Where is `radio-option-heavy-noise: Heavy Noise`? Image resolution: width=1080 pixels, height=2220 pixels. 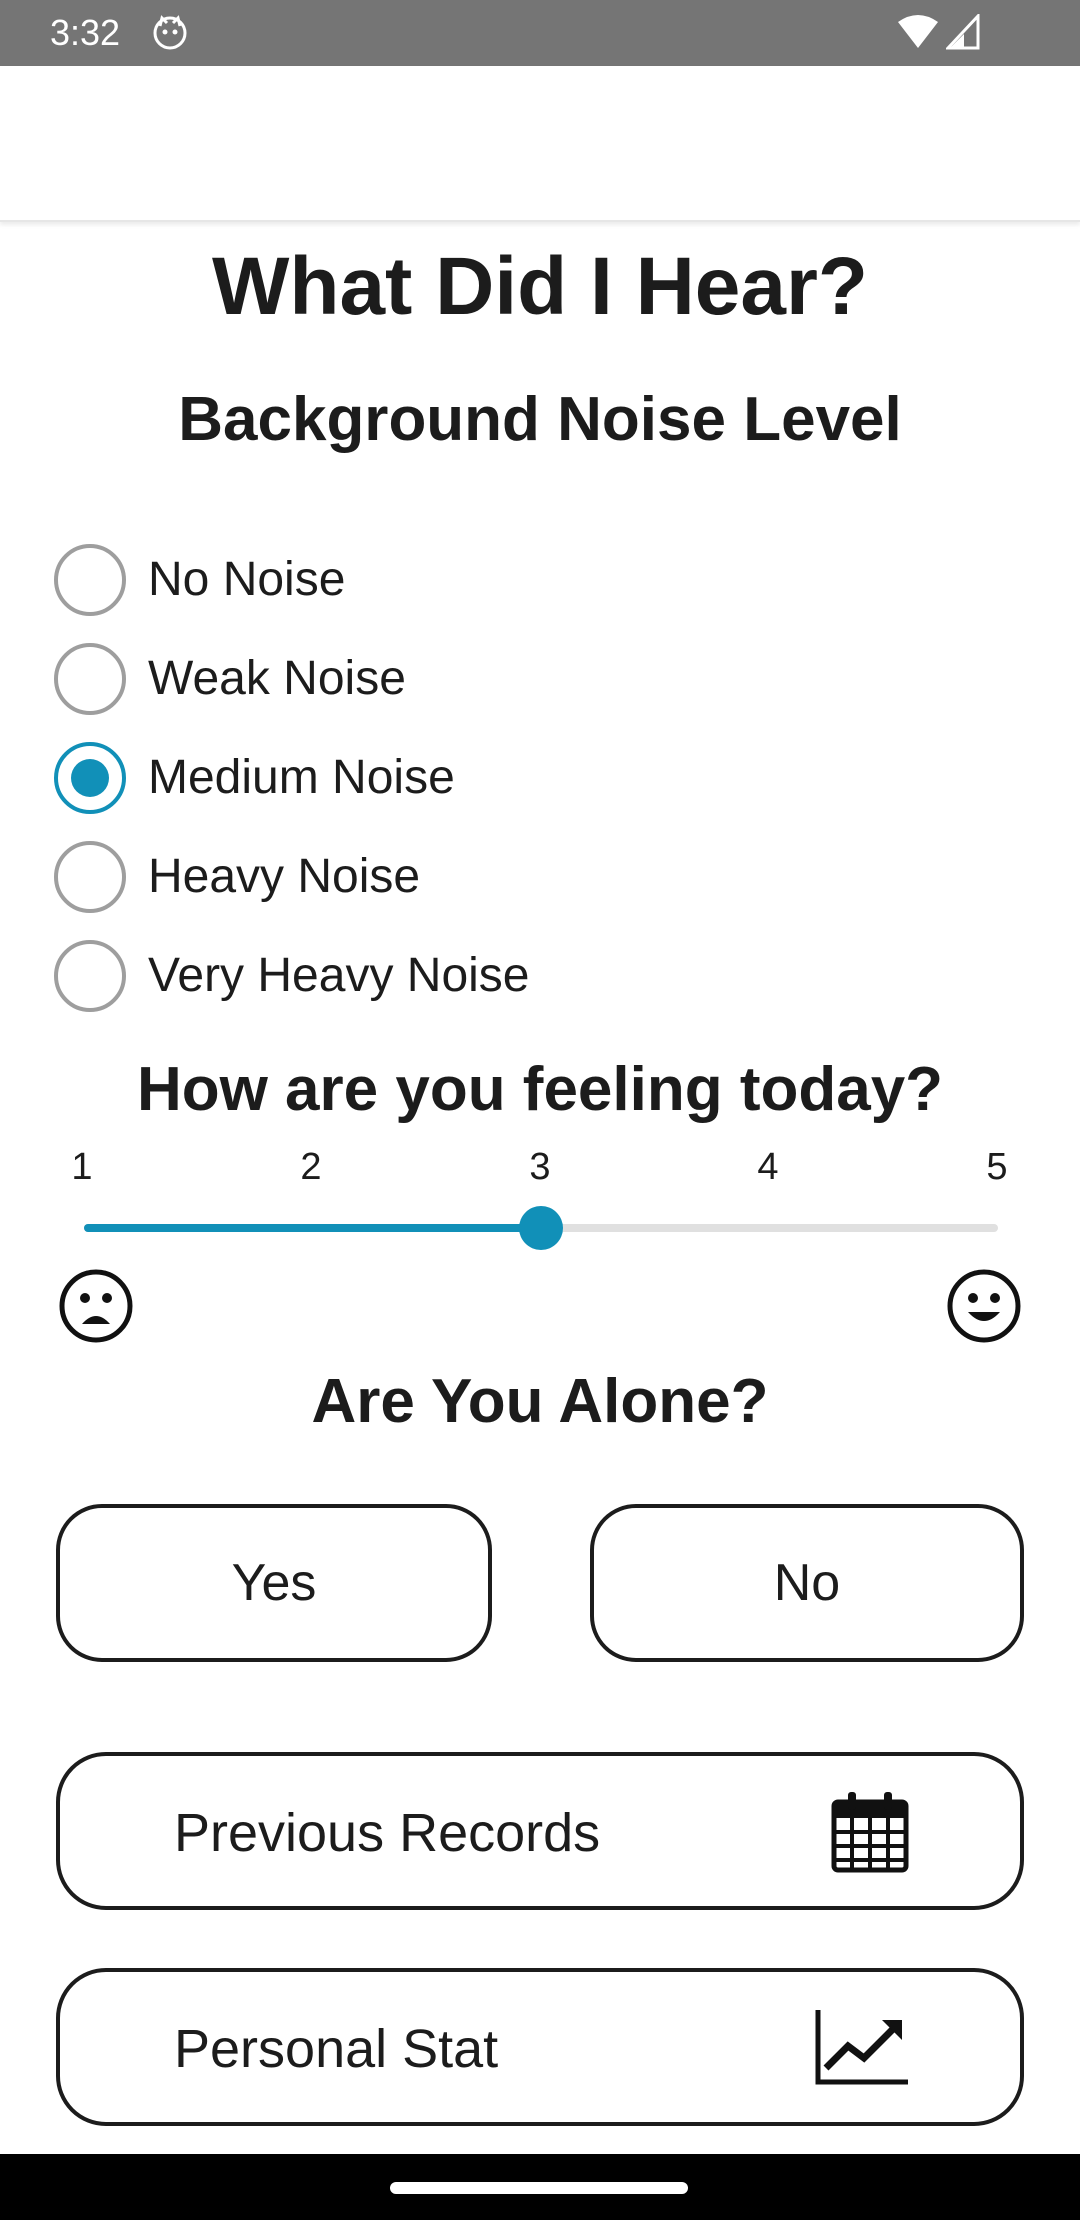
radio-option-heavy-noise: Heavy Noise is located at coordinates (292, 876).